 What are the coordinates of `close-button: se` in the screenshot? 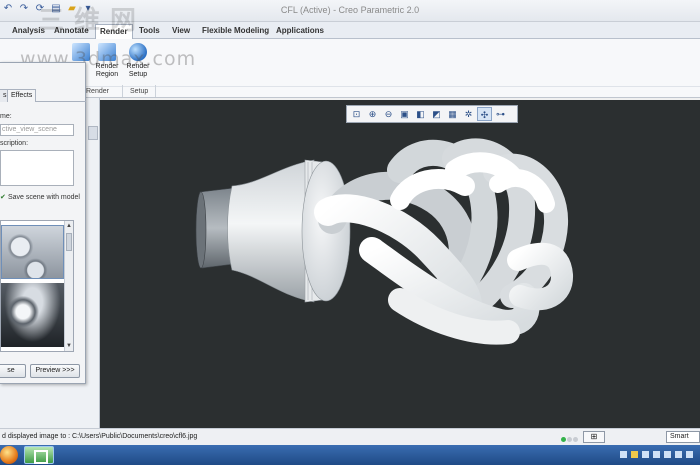 It's located at (13, 371).